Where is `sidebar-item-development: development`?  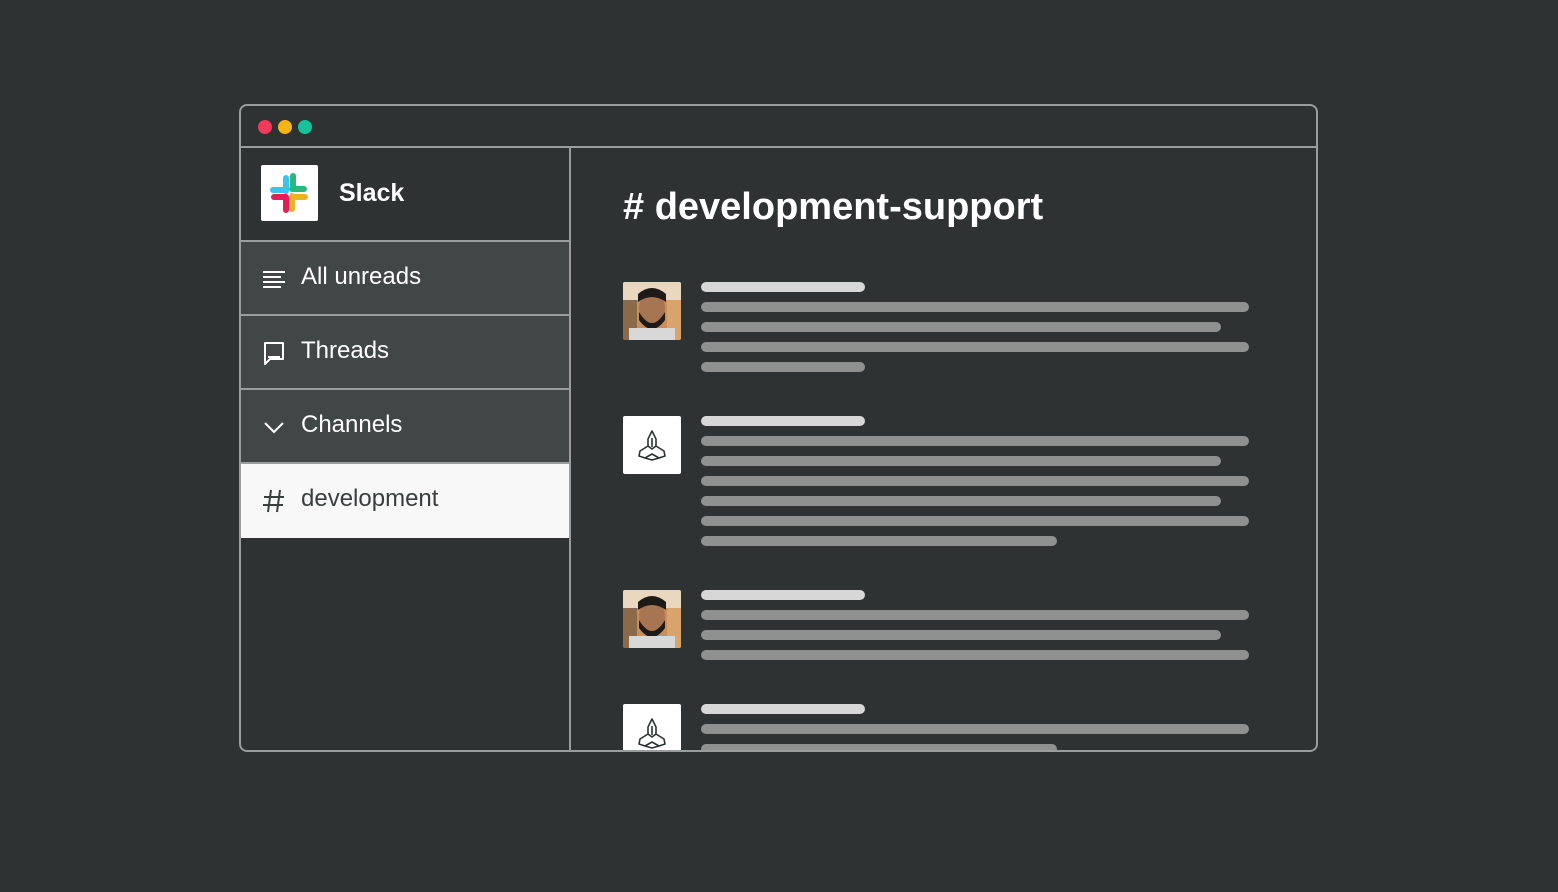
sidebar-item-development: development is located at coordinates (405, 501).